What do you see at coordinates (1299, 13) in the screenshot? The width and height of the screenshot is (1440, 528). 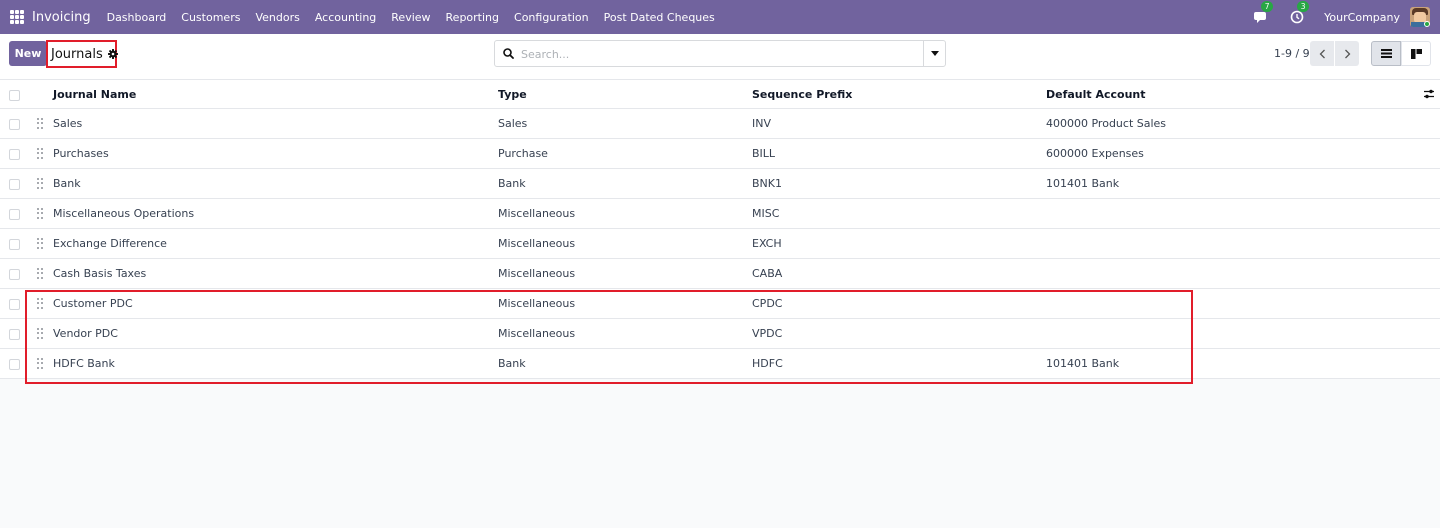 I see `activities-icon: 3` at bounding box center [1299, 13].